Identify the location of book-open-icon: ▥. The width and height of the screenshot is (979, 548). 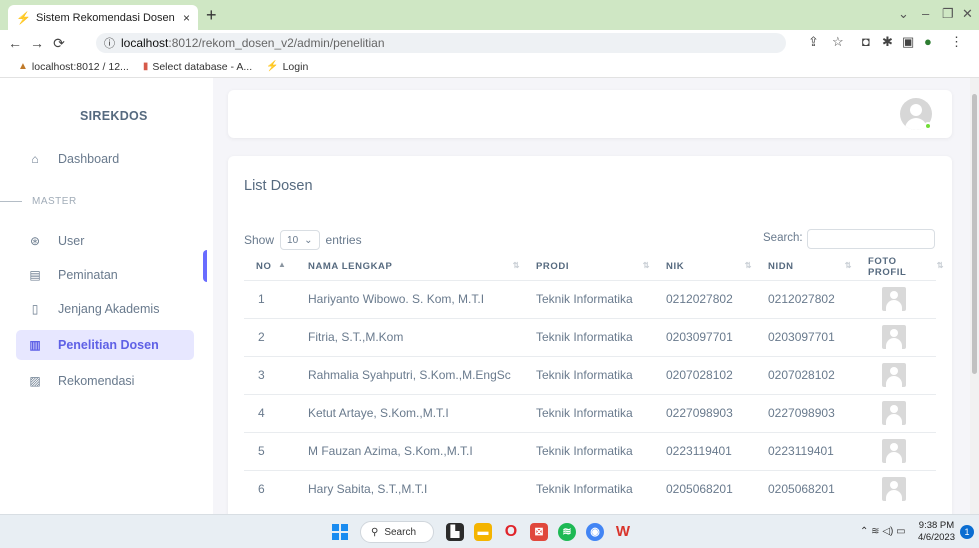
(35, 345).